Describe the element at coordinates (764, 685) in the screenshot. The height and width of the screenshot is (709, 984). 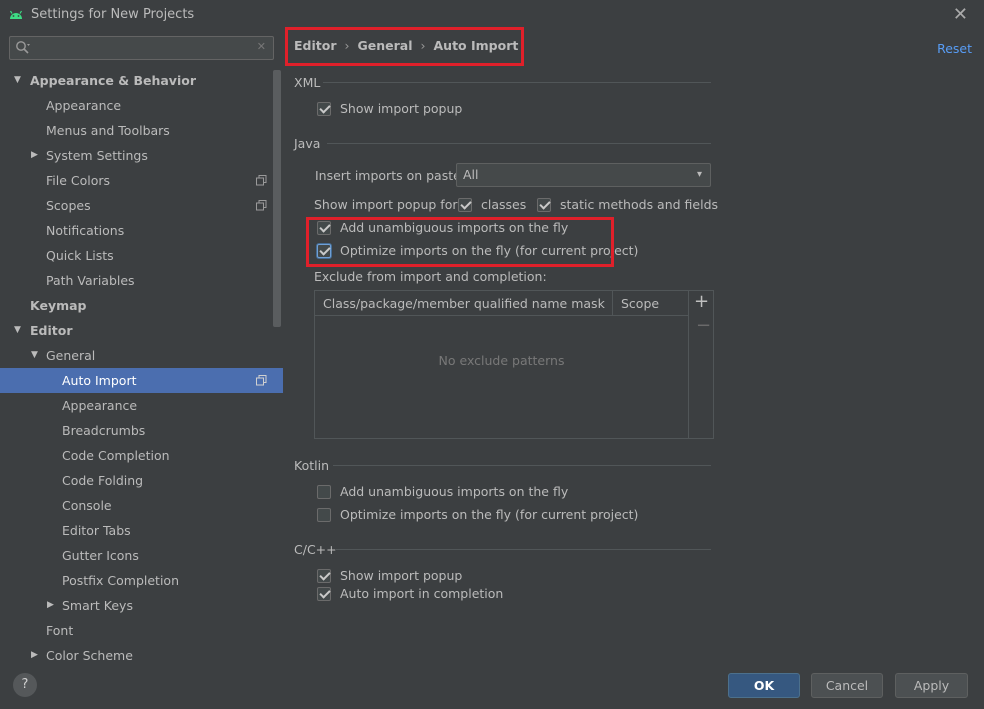
I see `ok-button: OK` at that location.